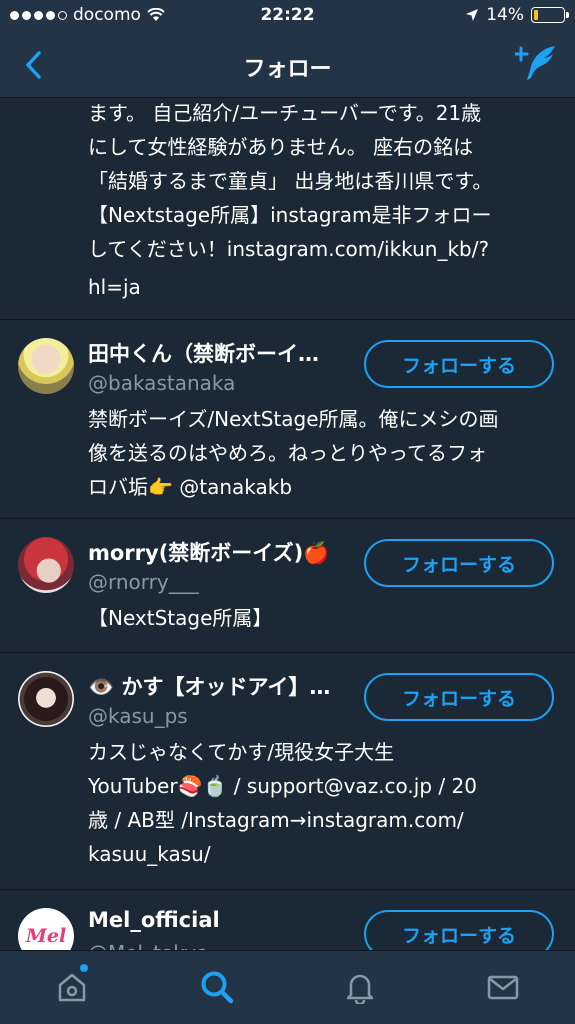  I want to click on compose-feather-icon, so click(534, 63).